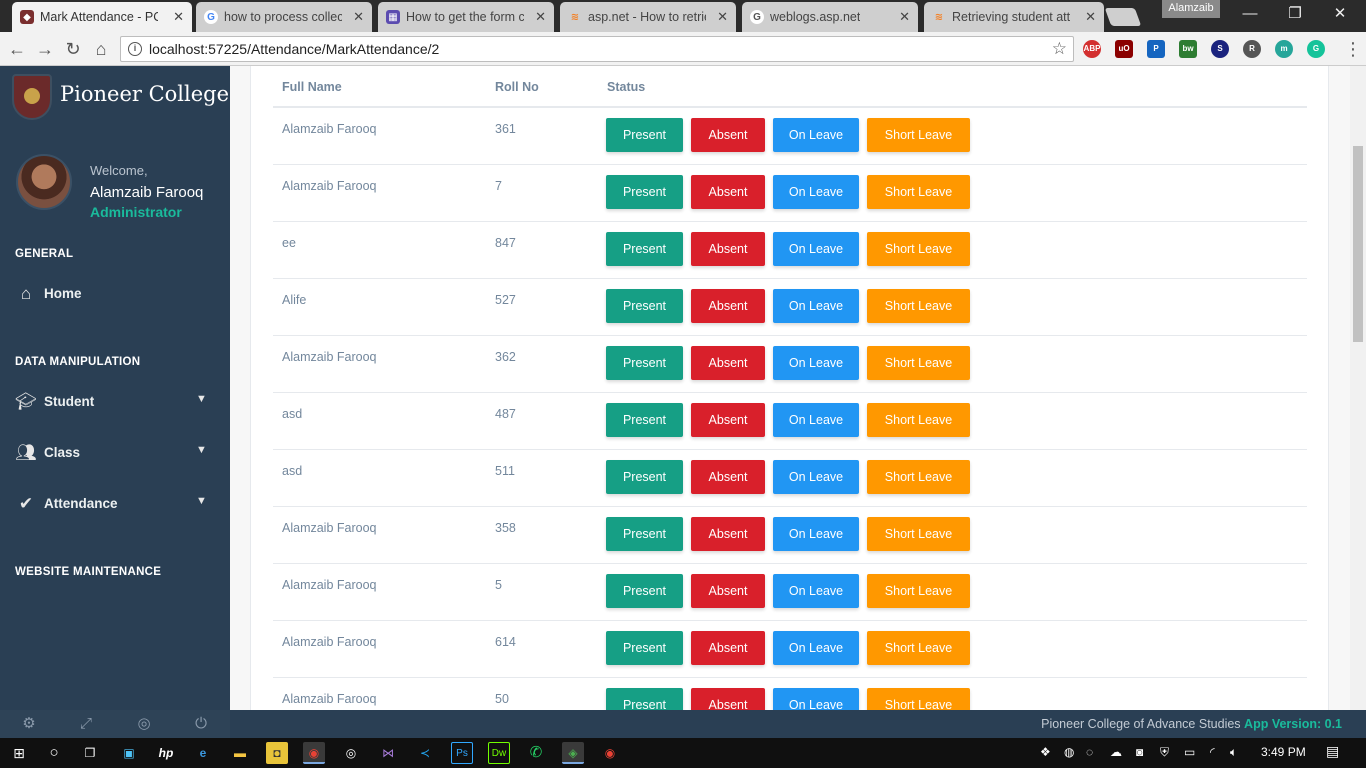  I want to click on tray-app-icon: ◙, so click(1139, 752).